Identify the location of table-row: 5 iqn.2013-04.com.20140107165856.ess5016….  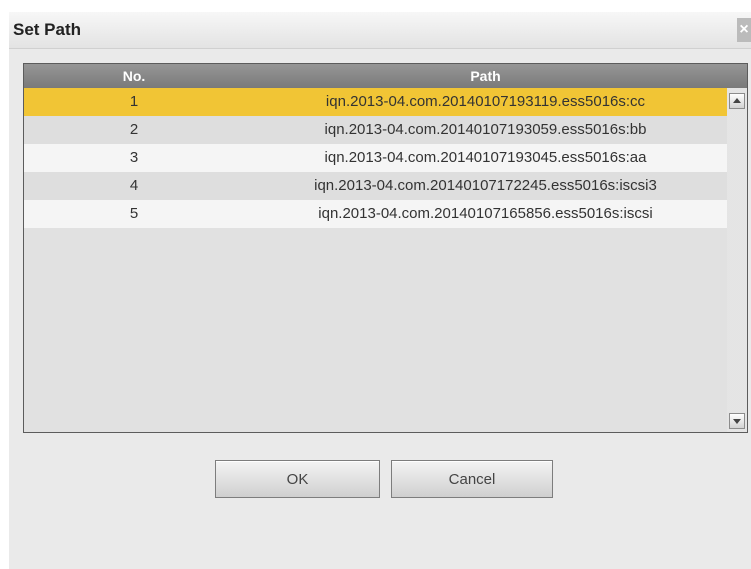
(375, 214).